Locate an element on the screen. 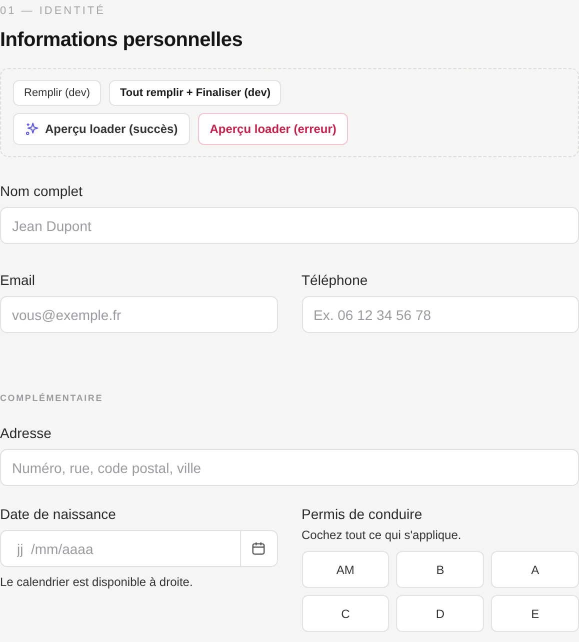  licence-option: D is located at coordinates (440, 613).